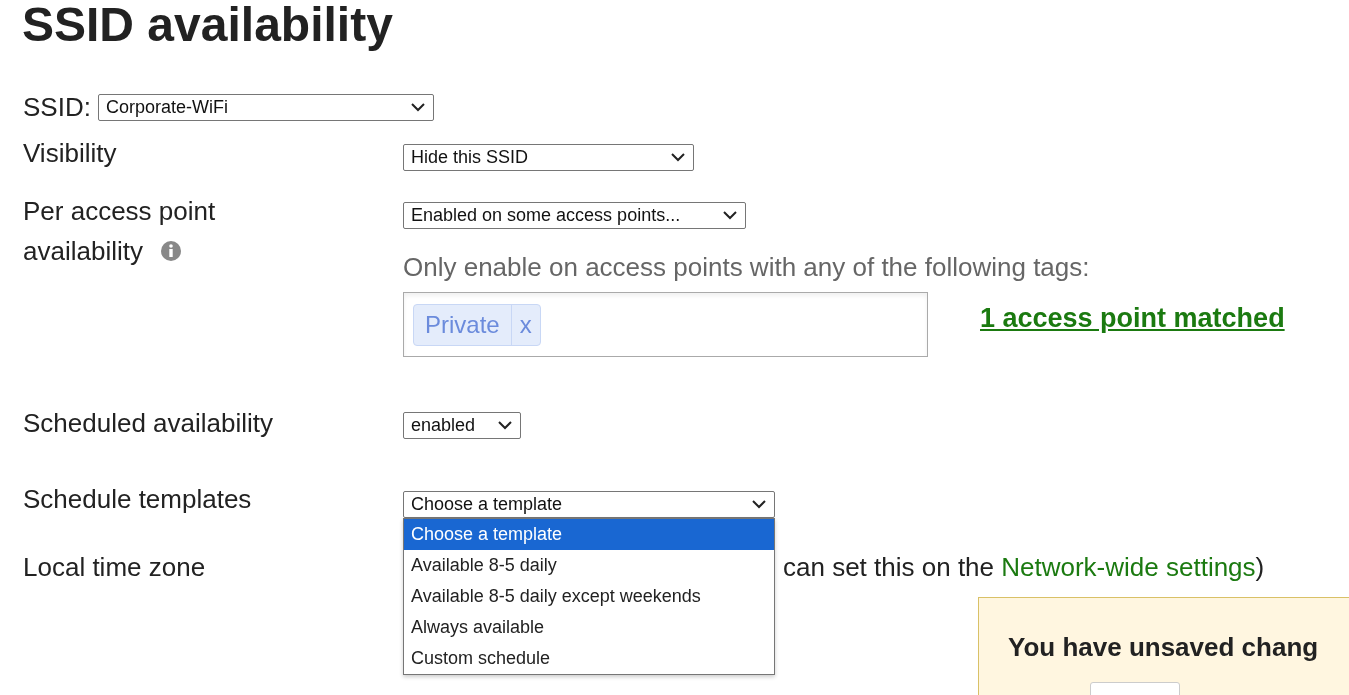 The height and width of the screenshot is (695, 1349). I want to click on field-label: Visibility, so click(70, 153).